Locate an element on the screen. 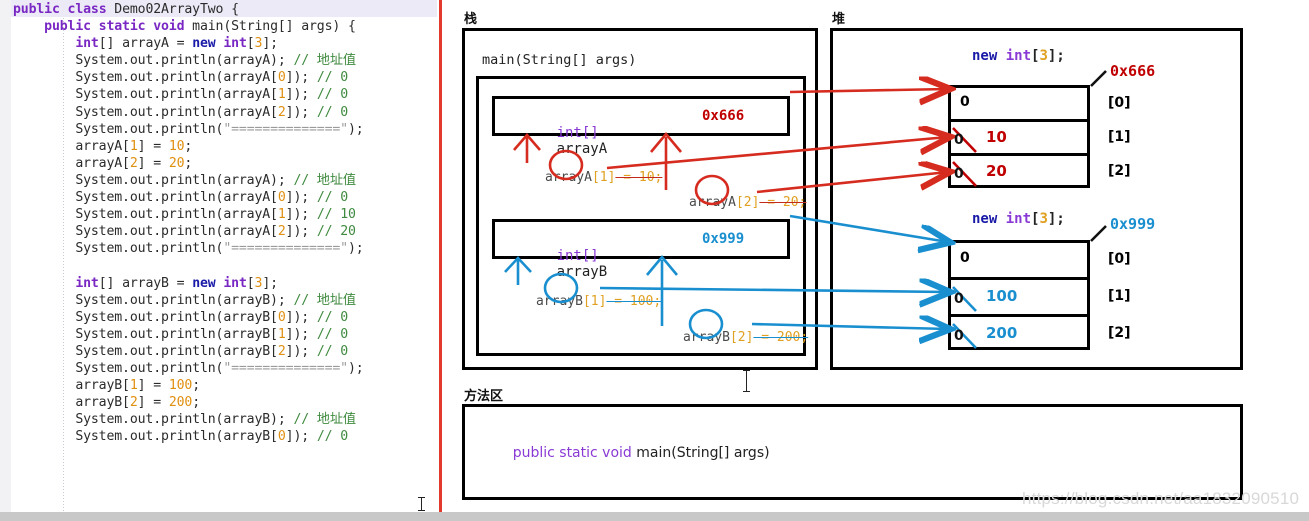 This screenshot has width=1309, height=521. alloc-a-new: new is located at coordinates (985, 56).